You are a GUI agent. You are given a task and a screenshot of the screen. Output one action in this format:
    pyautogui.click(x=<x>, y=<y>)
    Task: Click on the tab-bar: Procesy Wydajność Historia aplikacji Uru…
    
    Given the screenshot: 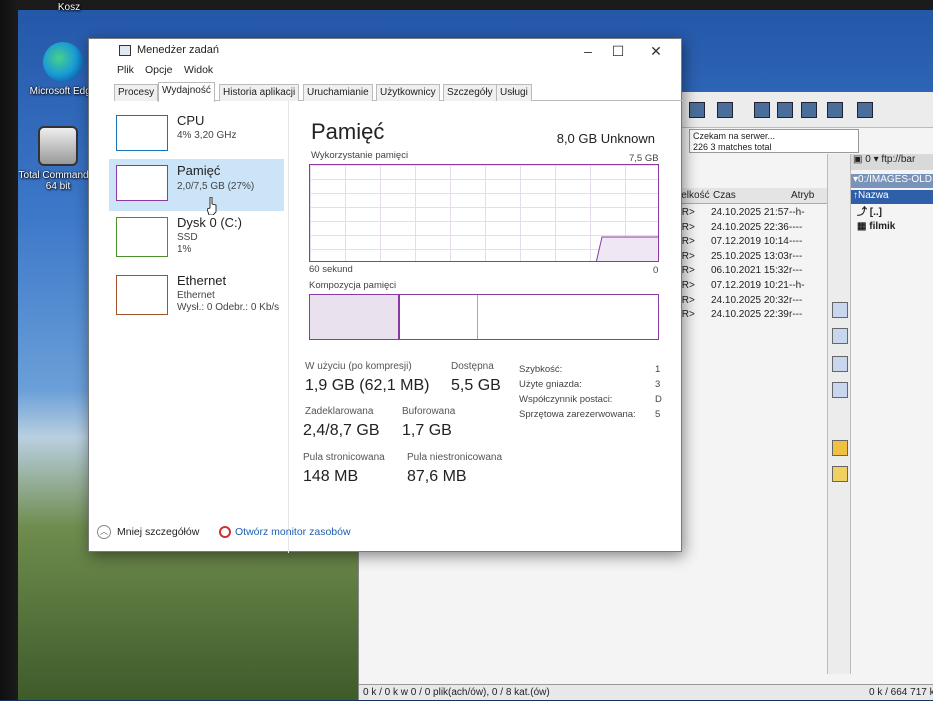 What is the action you would take?
    pyautogui.click(x=399, y=92)
    